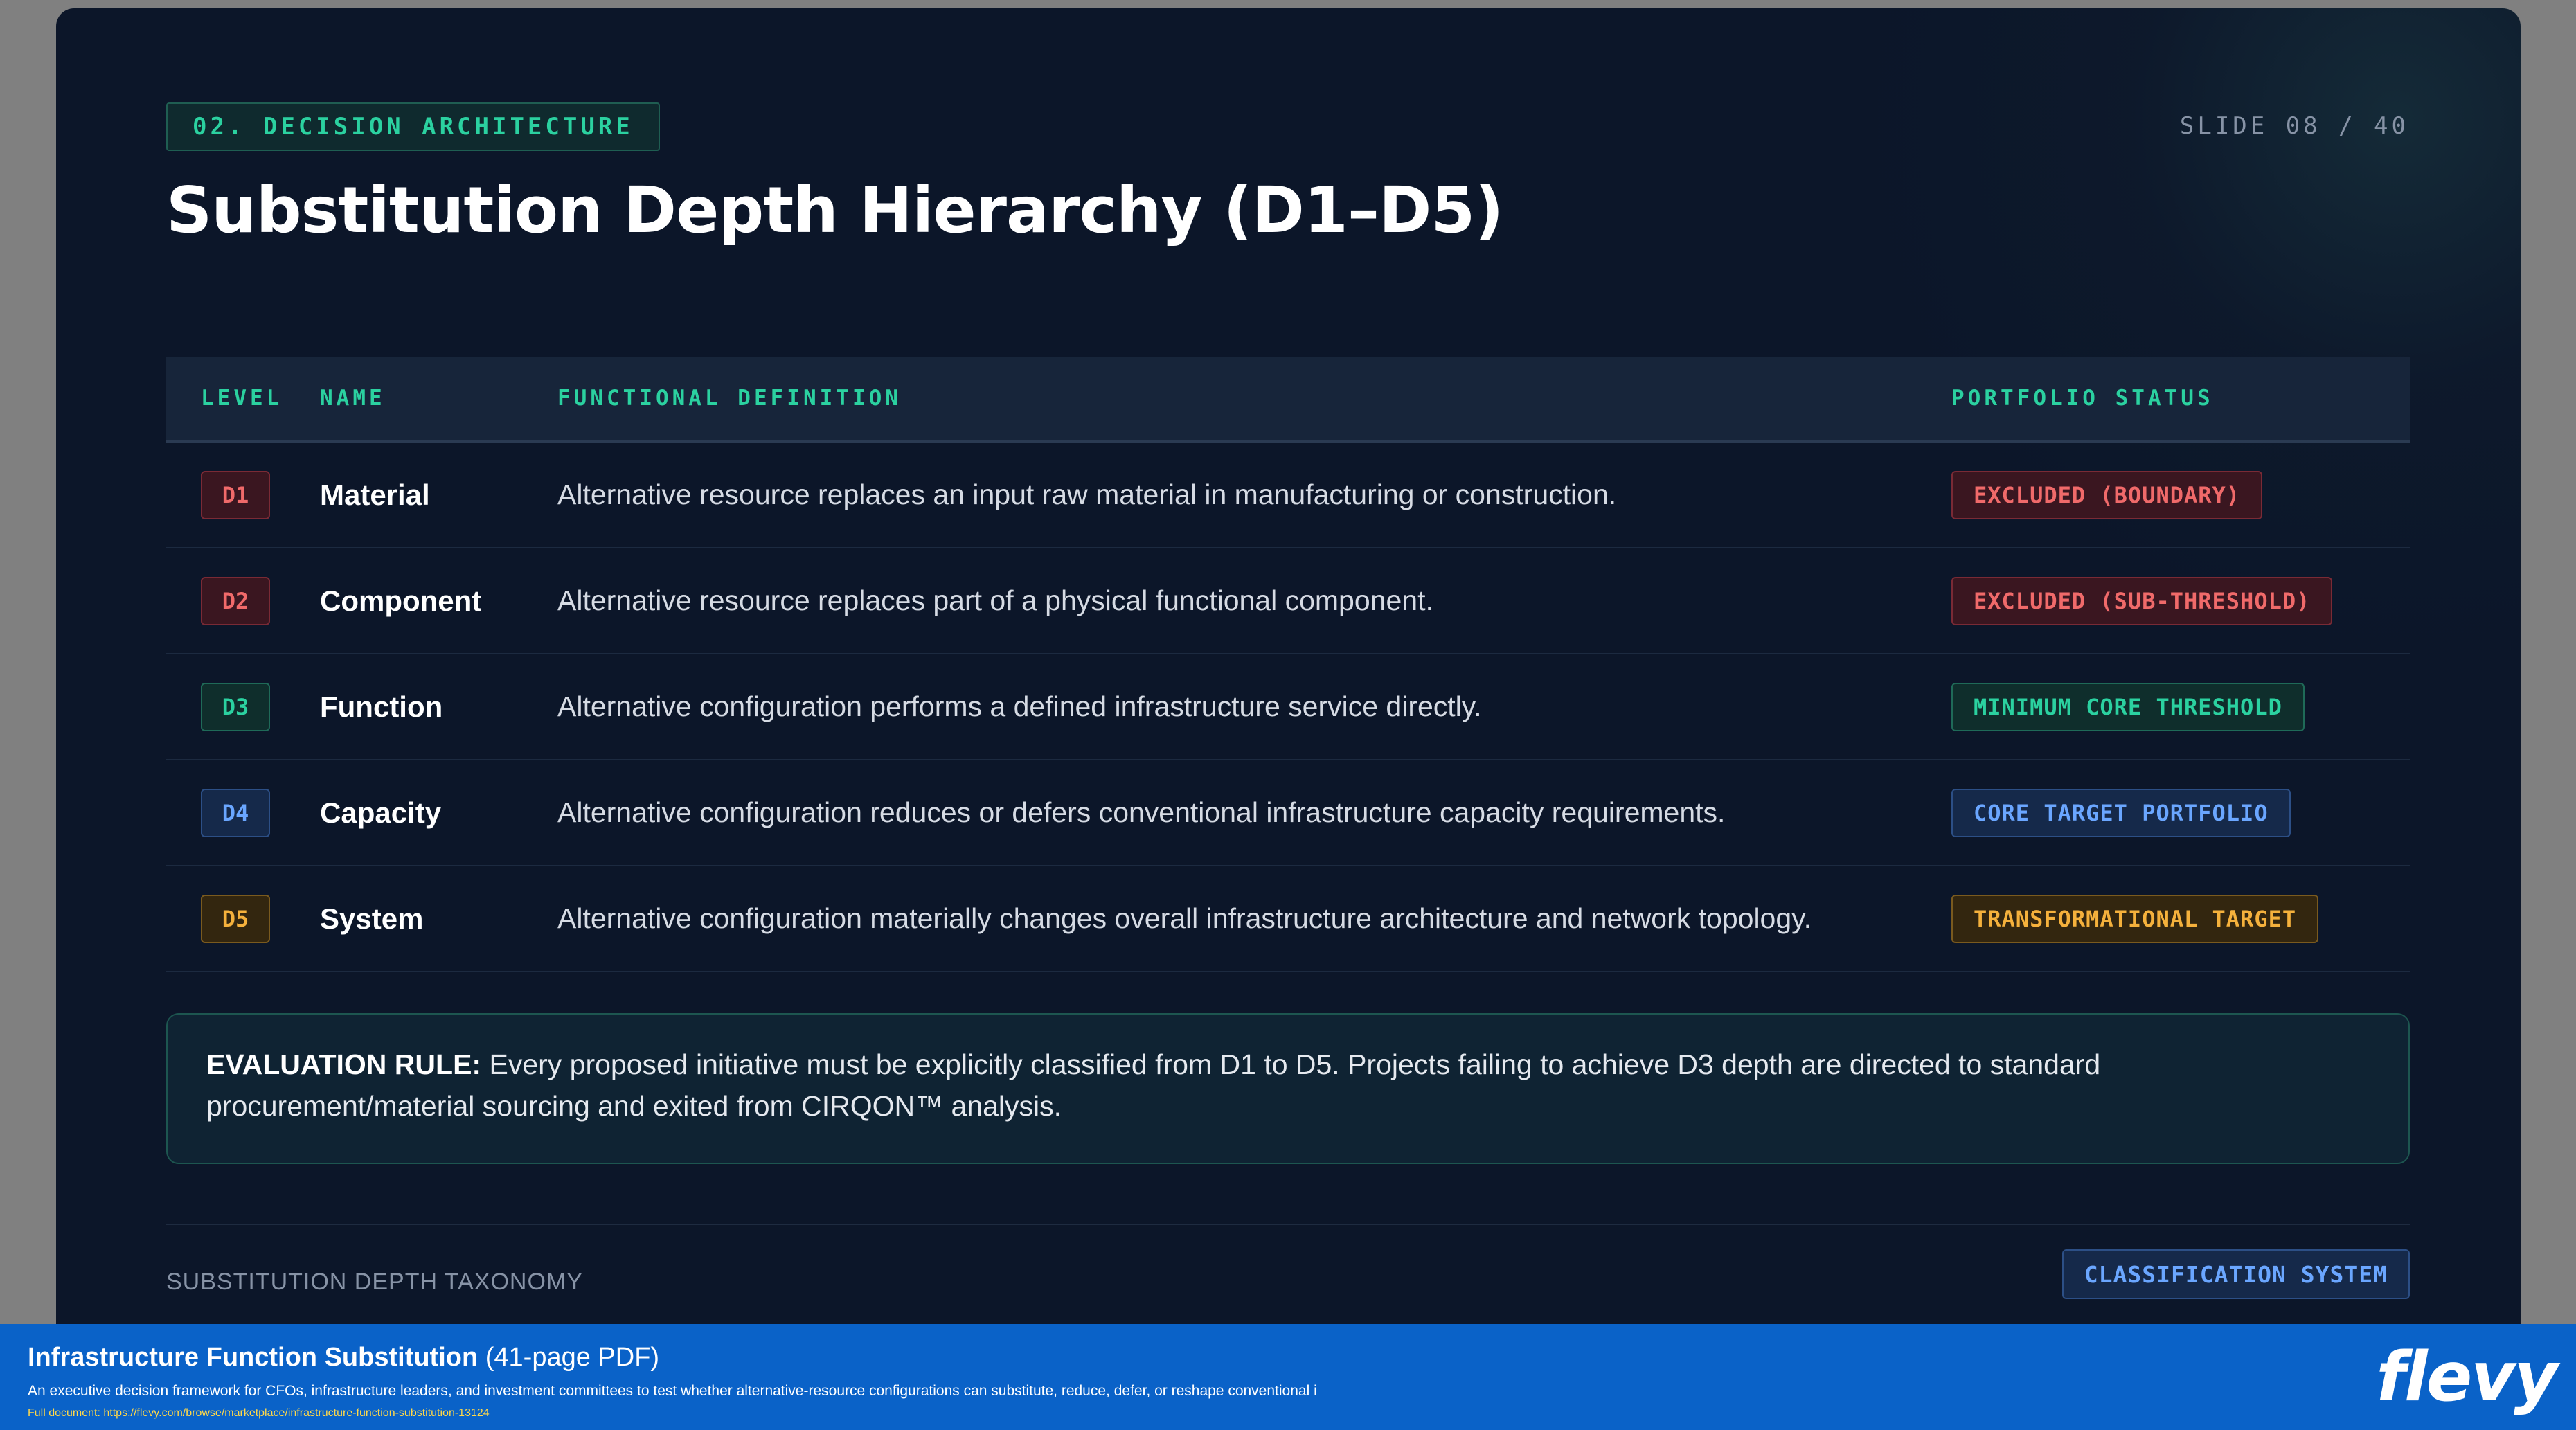 This screenshot has width=2576, height=1430. I want to click on slide-title: Substitution Depth Hierarchy (D1–D5), so click(835, 210).